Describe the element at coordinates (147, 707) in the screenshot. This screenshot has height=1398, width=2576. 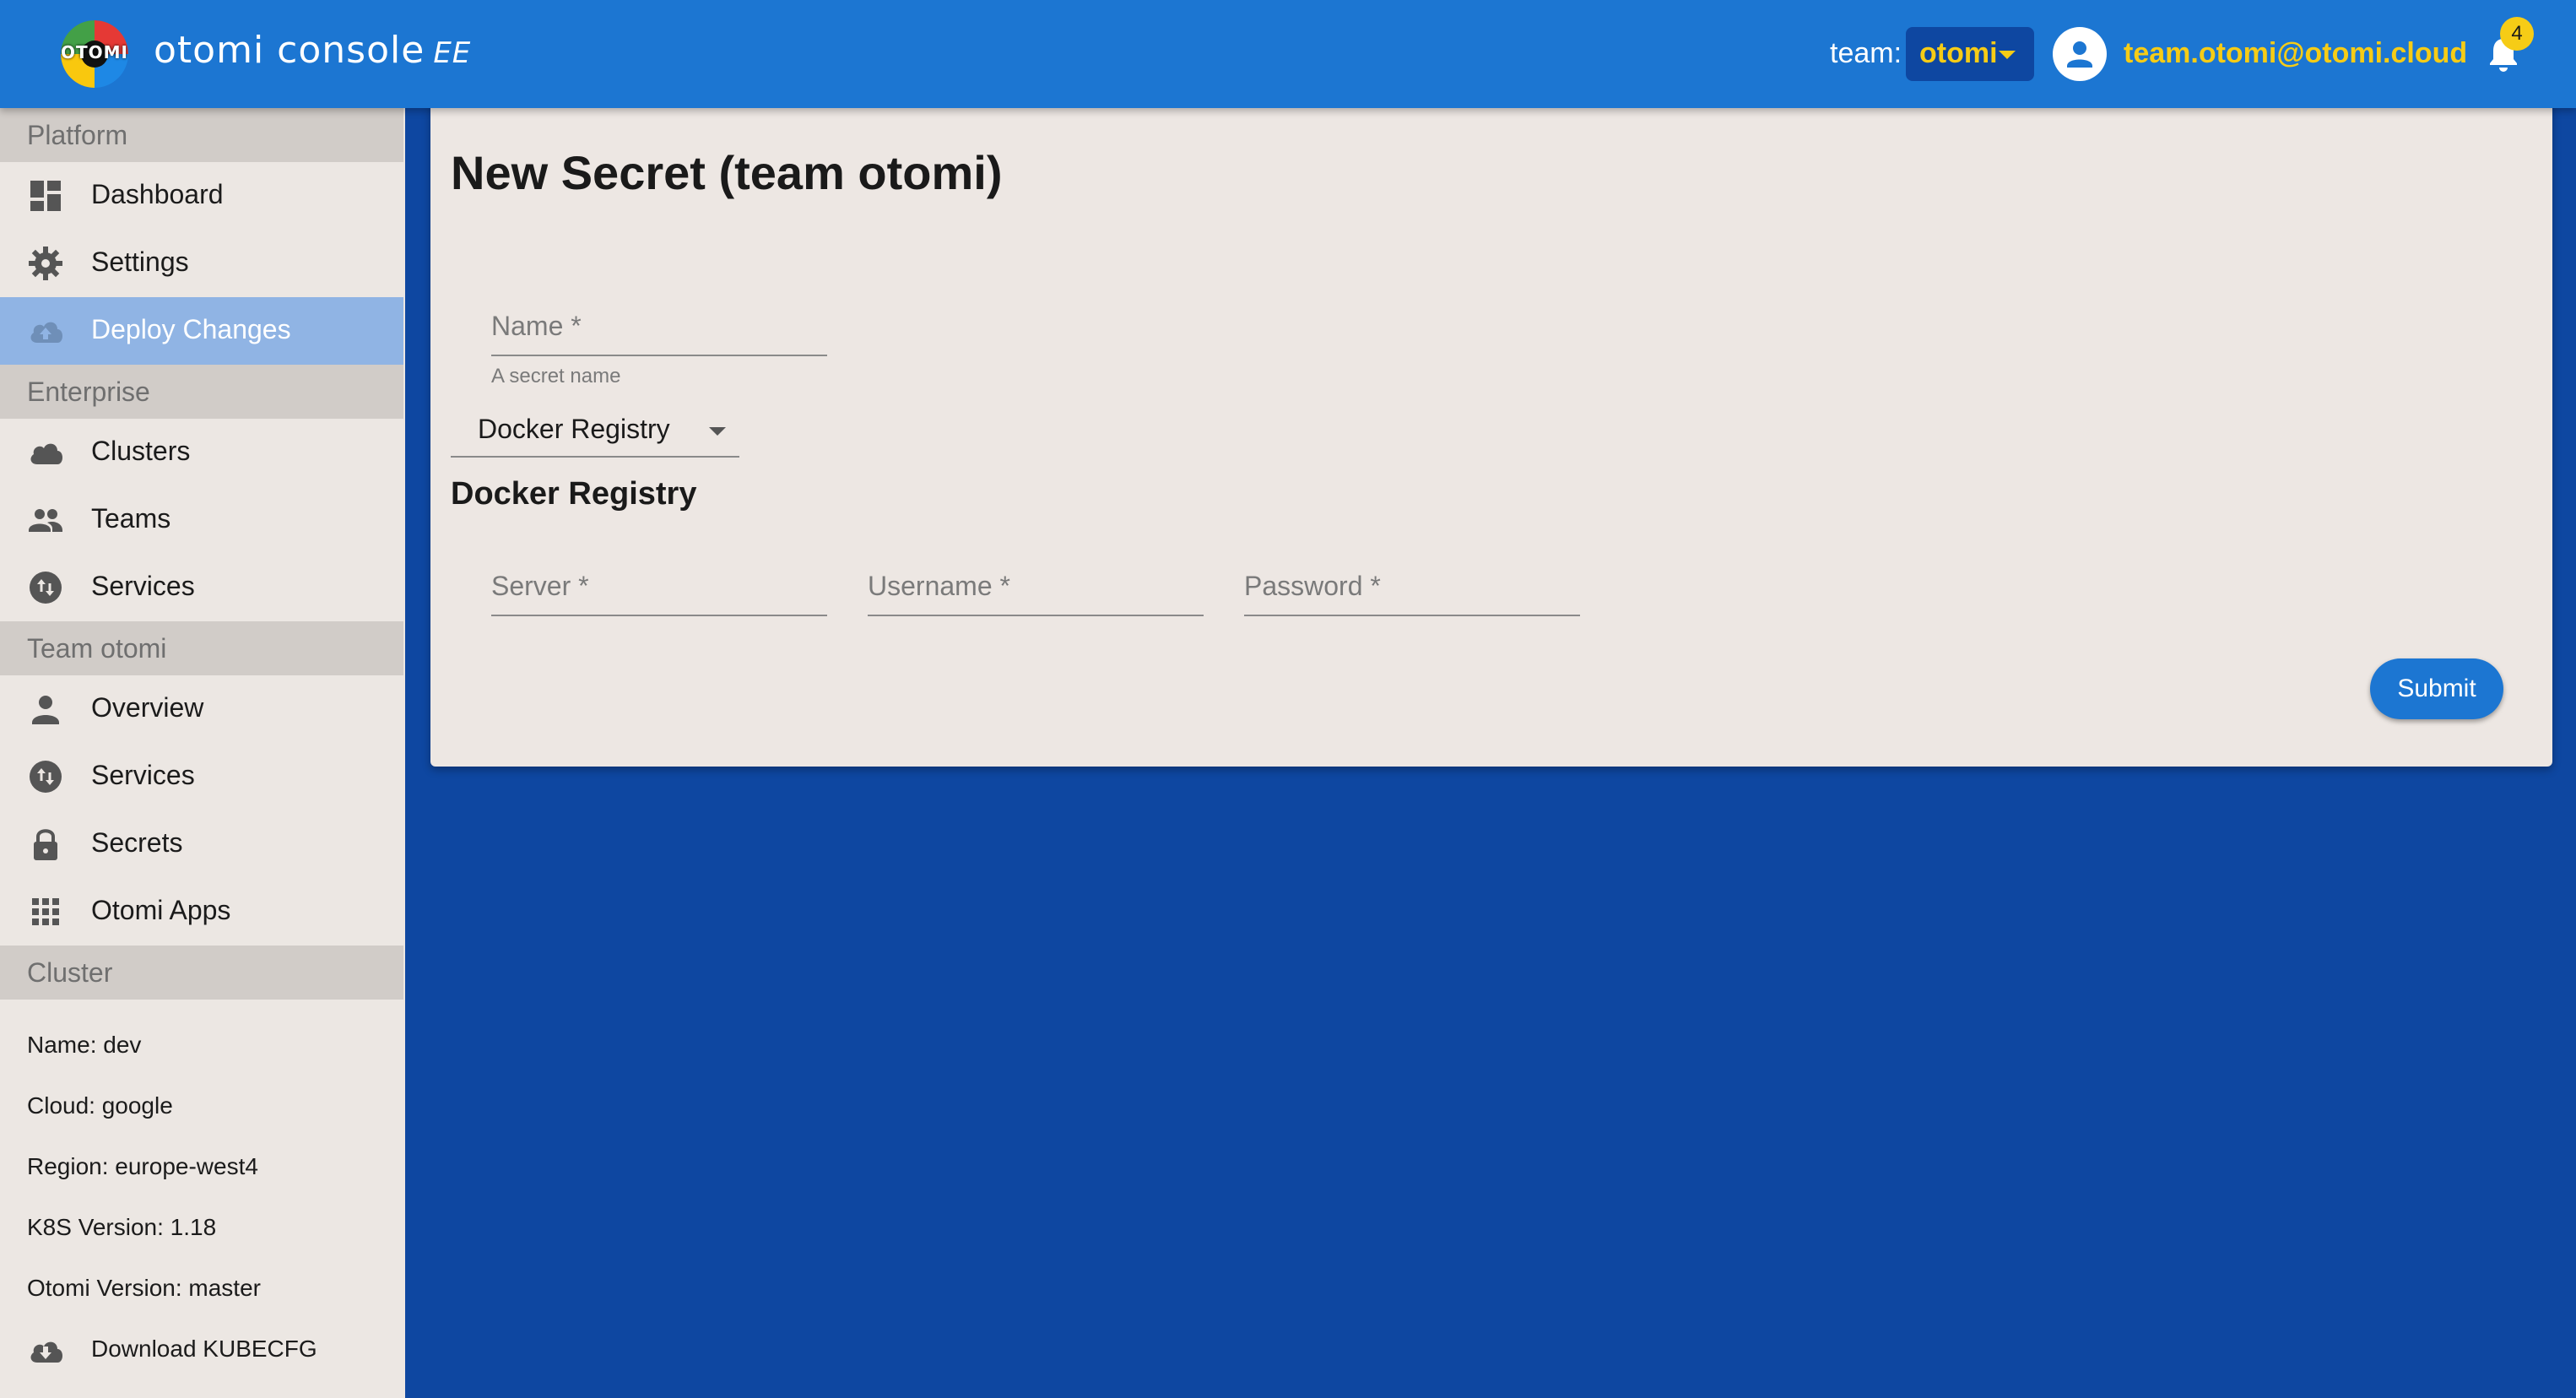
I see `sidebar-item-label: Overview` at that location.